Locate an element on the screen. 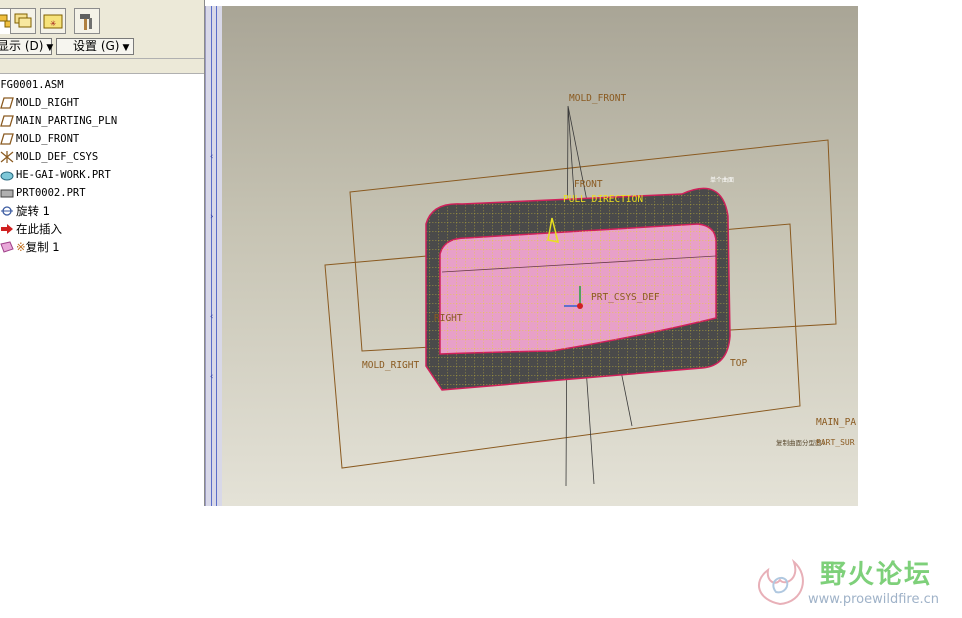  pull-direction-label: PULL DIRECTION is located at coordinates (603, 199).